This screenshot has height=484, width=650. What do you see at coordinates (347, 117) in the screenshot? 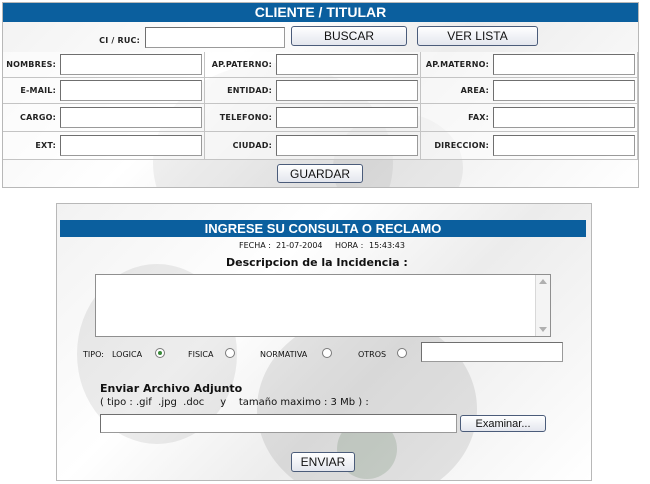
I see `telefono-input` at bounding box center [347, 117].